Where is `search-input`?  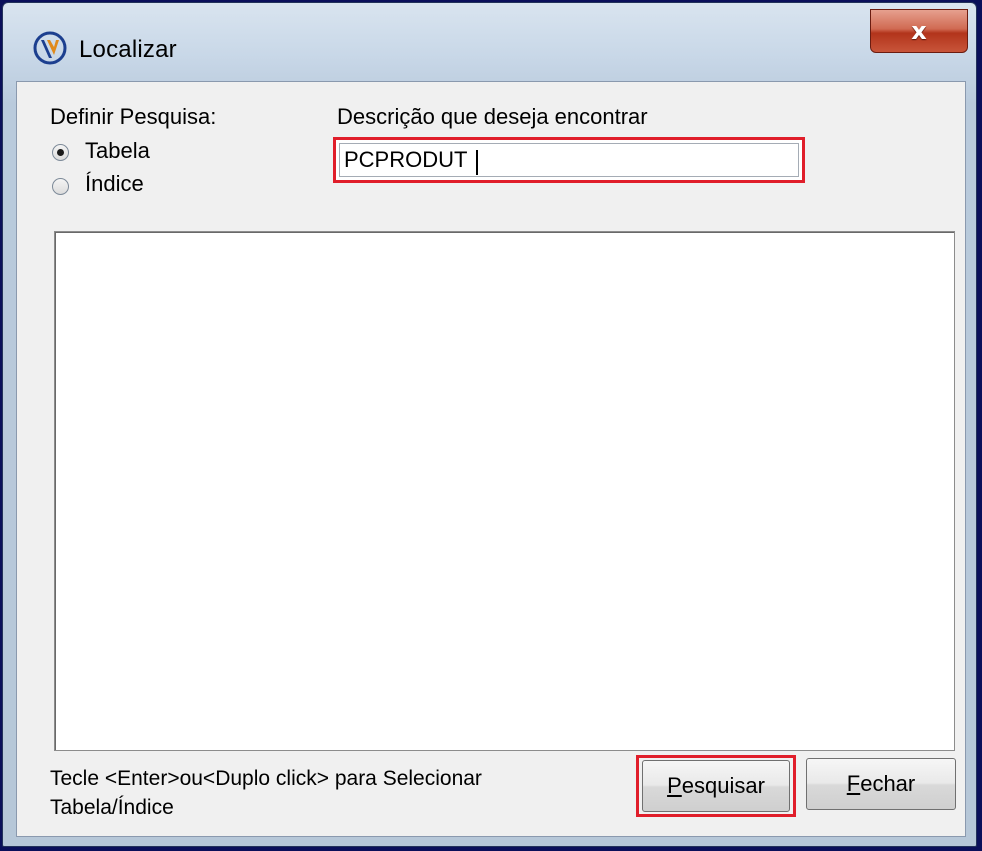
search-input is located at coordinates (569, 160).